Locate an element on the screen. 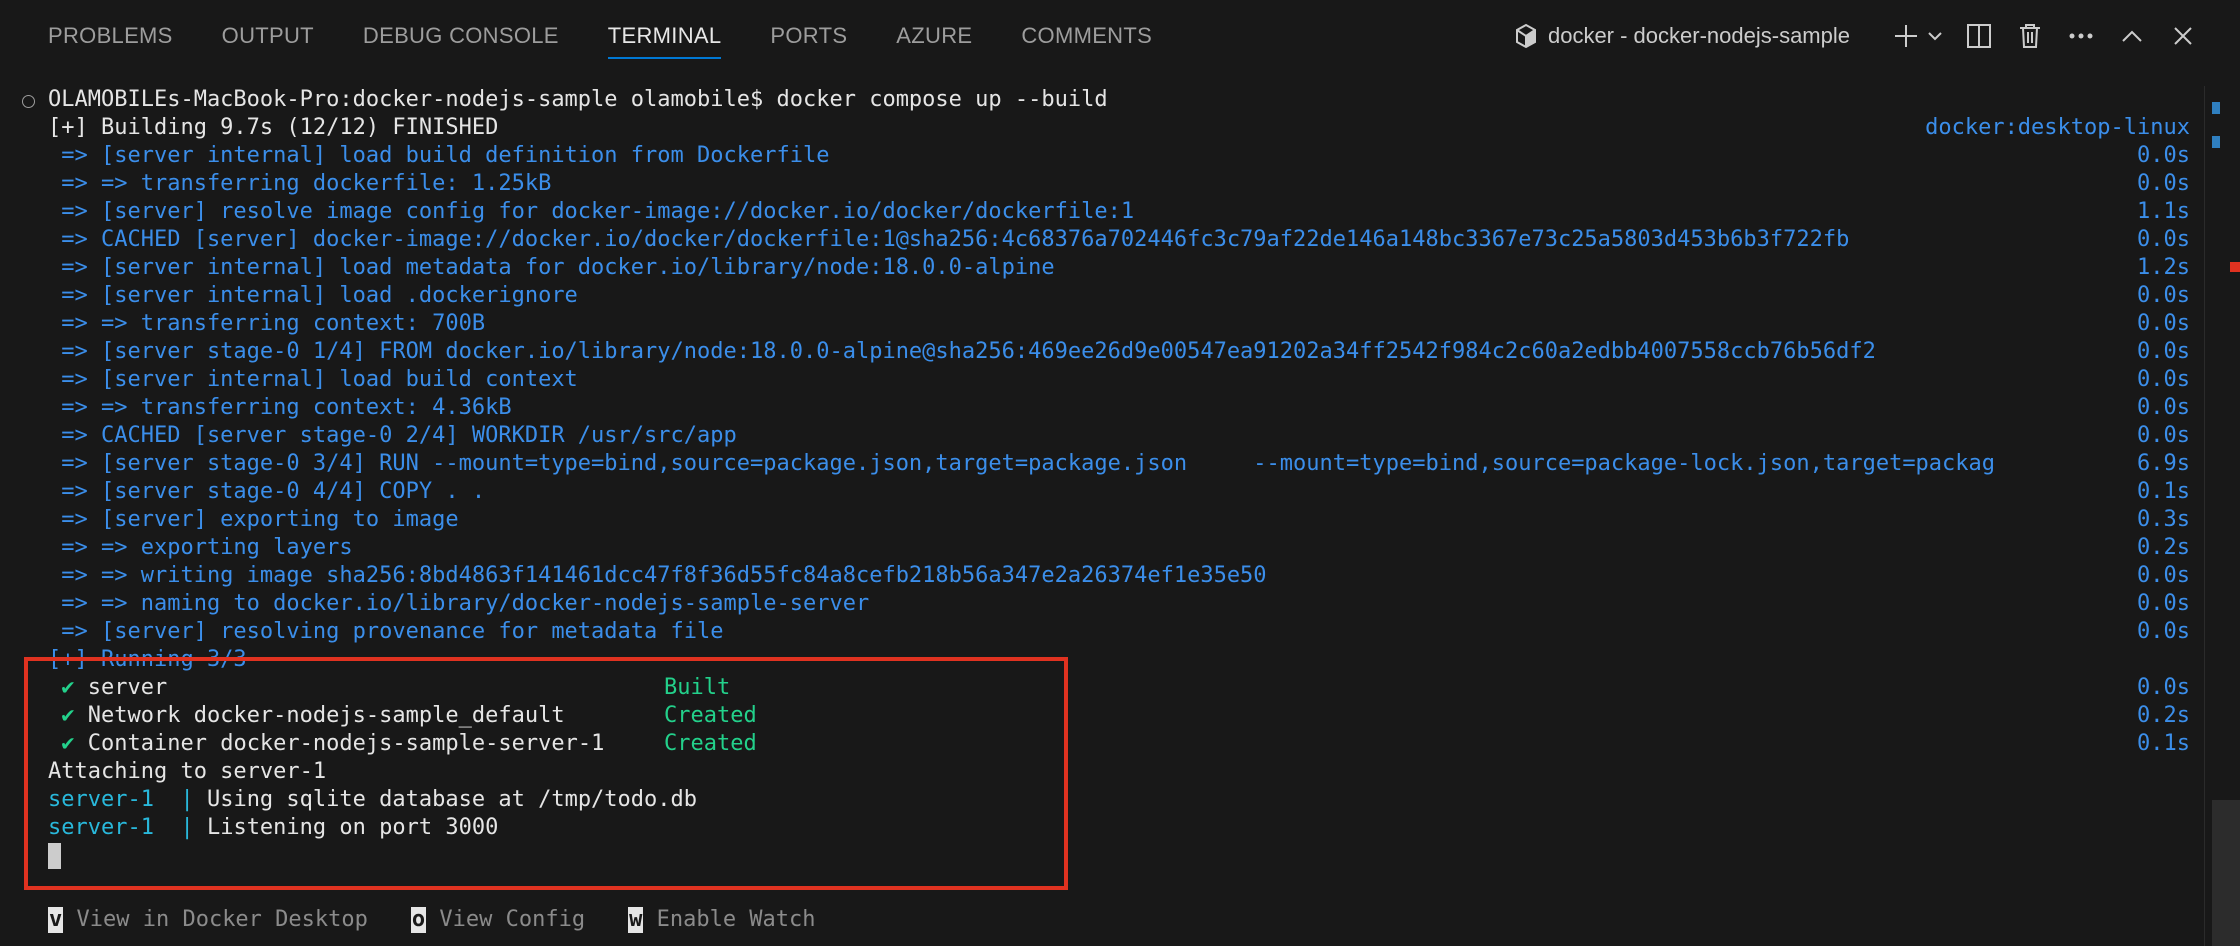 The image size is (2240, 946). shortcut-label: View Config is located at coordinates (506, 919).